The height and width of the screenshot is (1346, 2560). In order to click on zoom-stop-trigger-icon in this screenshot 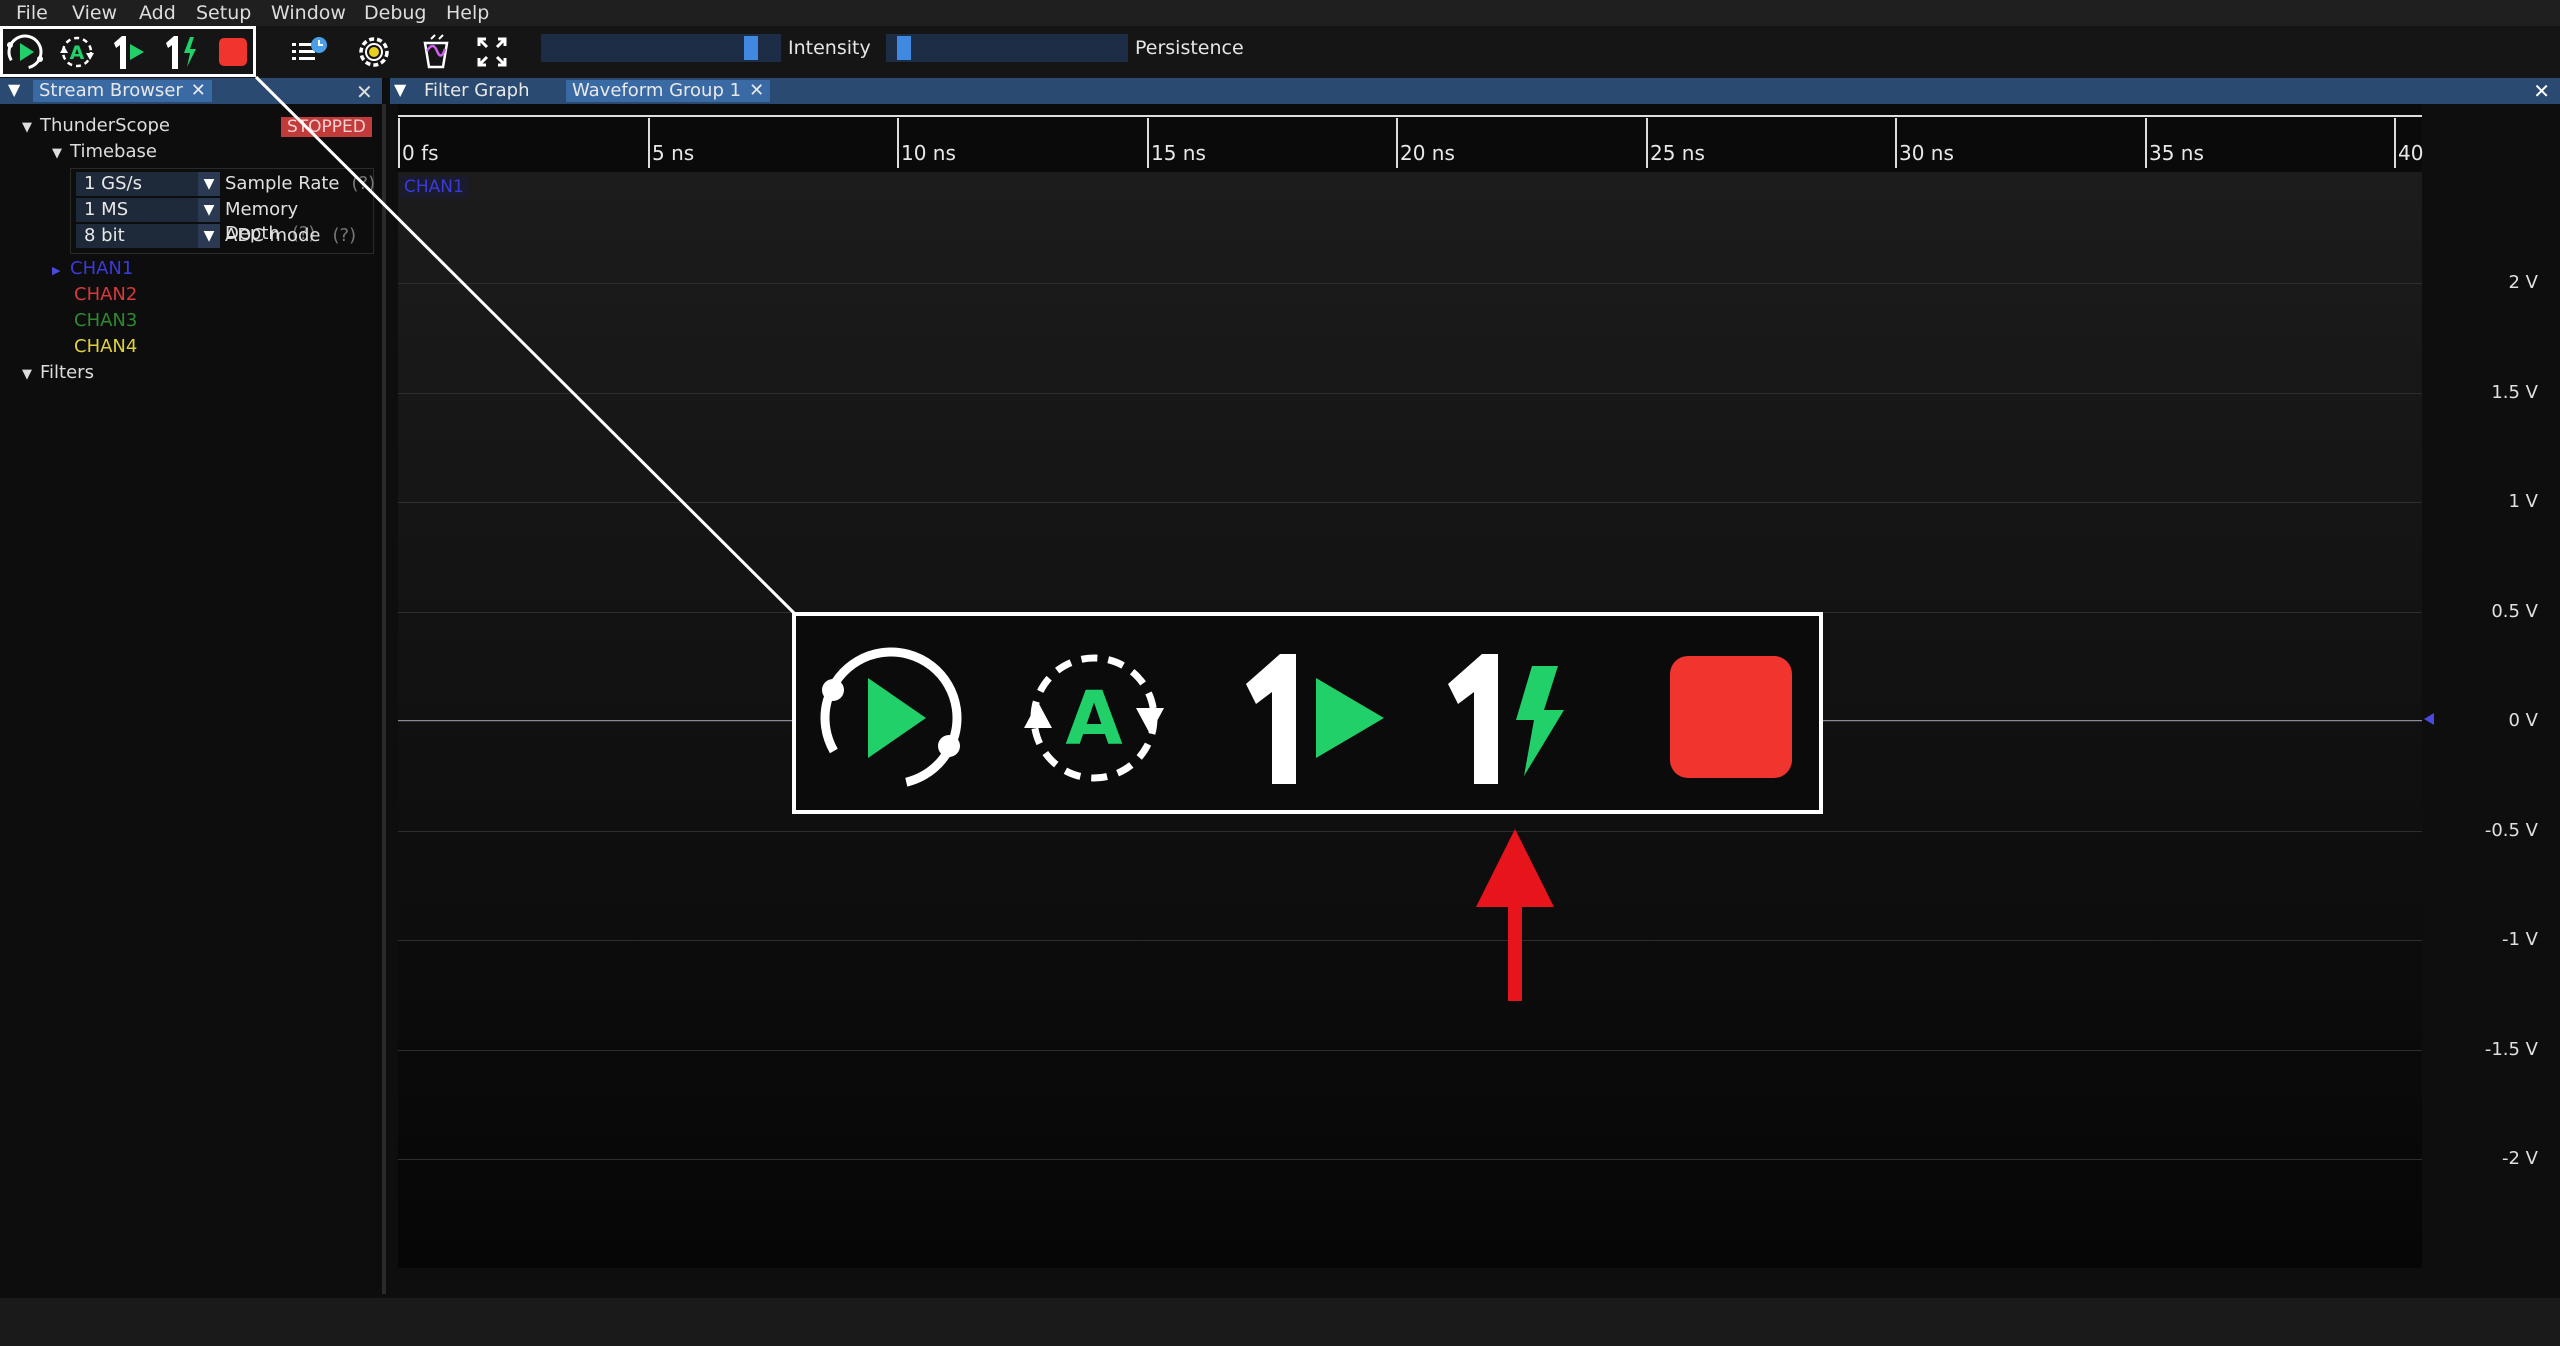, I will do `click(1731, 717)`.